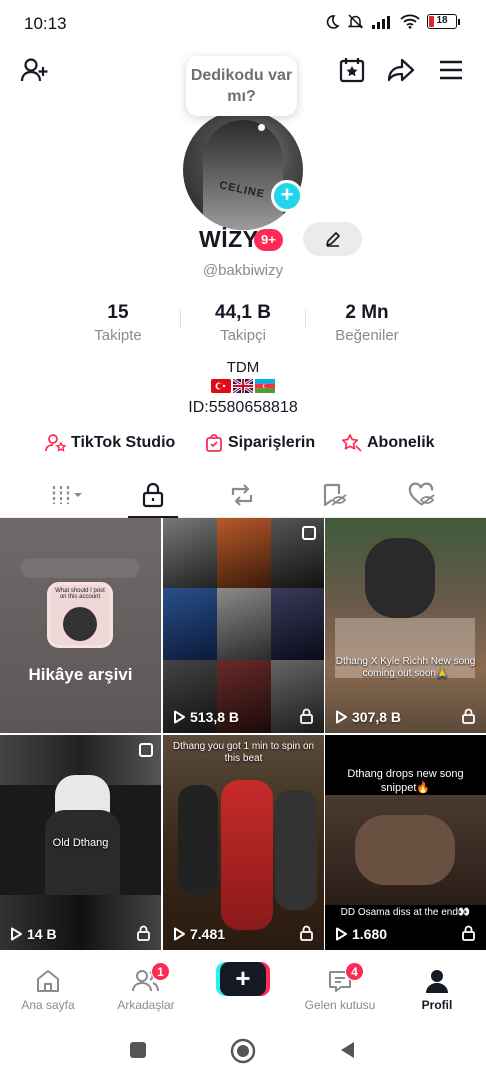 The height and width of the screenshot is (1080, 486). Describe the element at coordinates (405, 781) in the screenshot. I see `video-caption-top: Dthang drops new song snippet🔥` at that location.